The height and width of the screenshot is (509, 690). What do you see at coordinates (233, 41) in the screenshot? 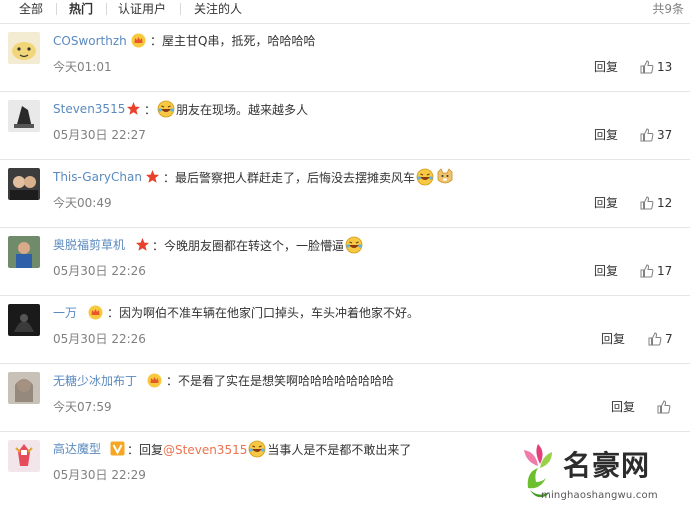
I see `comment-text: ：屋主甘Q串，抵死，哈哈哈哈` at bounding box center [233, 41].